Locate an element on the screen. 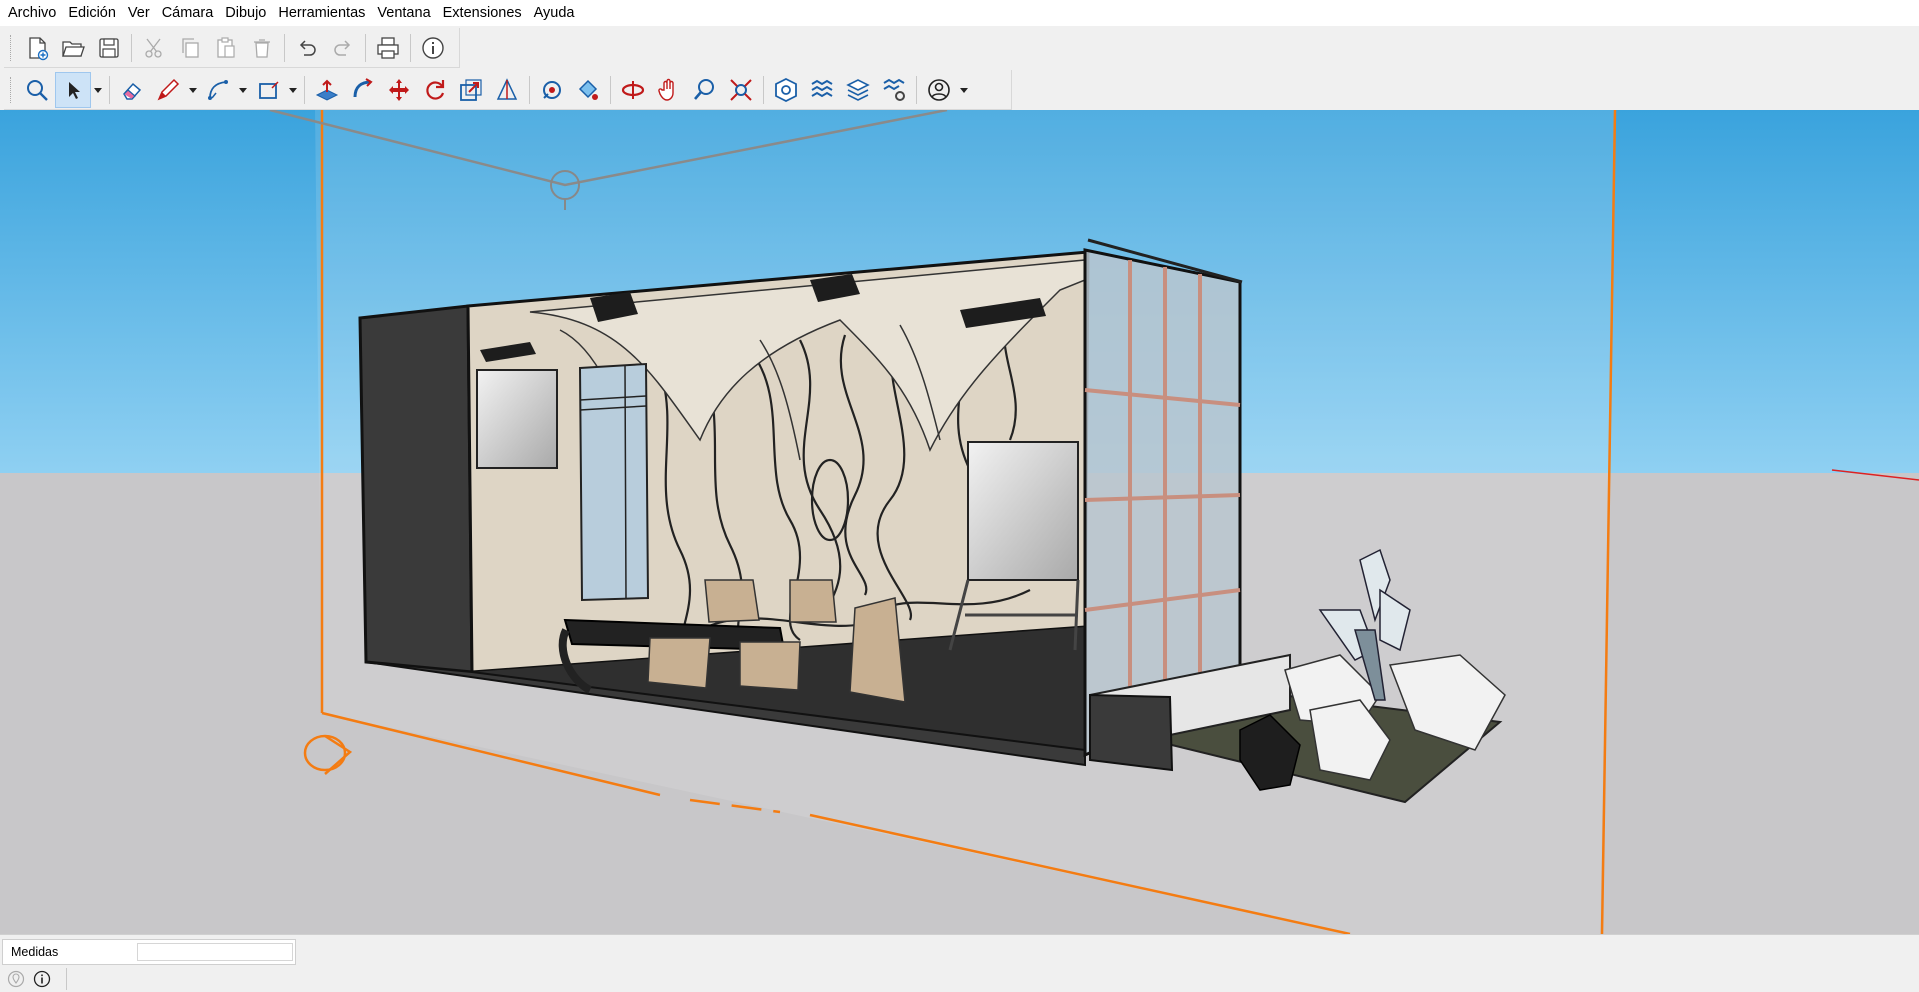  rotate-tool-button is located at coordinates (435, 90).